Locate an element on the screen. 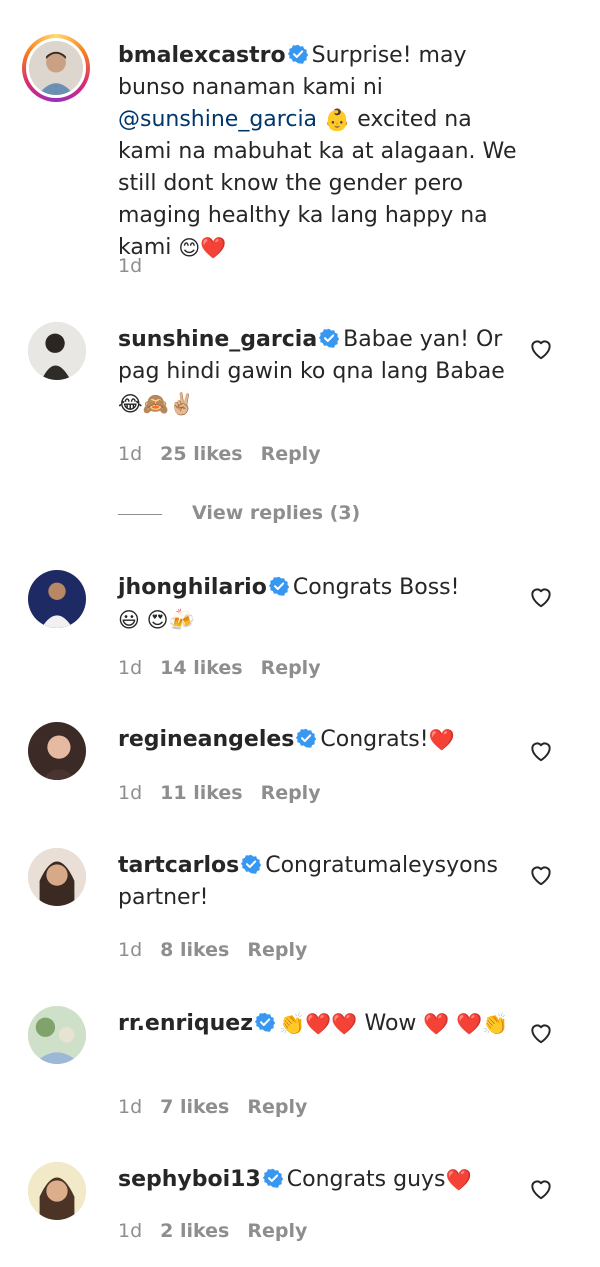  avatar-bmalexcastro is located at coordinates (56, 68).